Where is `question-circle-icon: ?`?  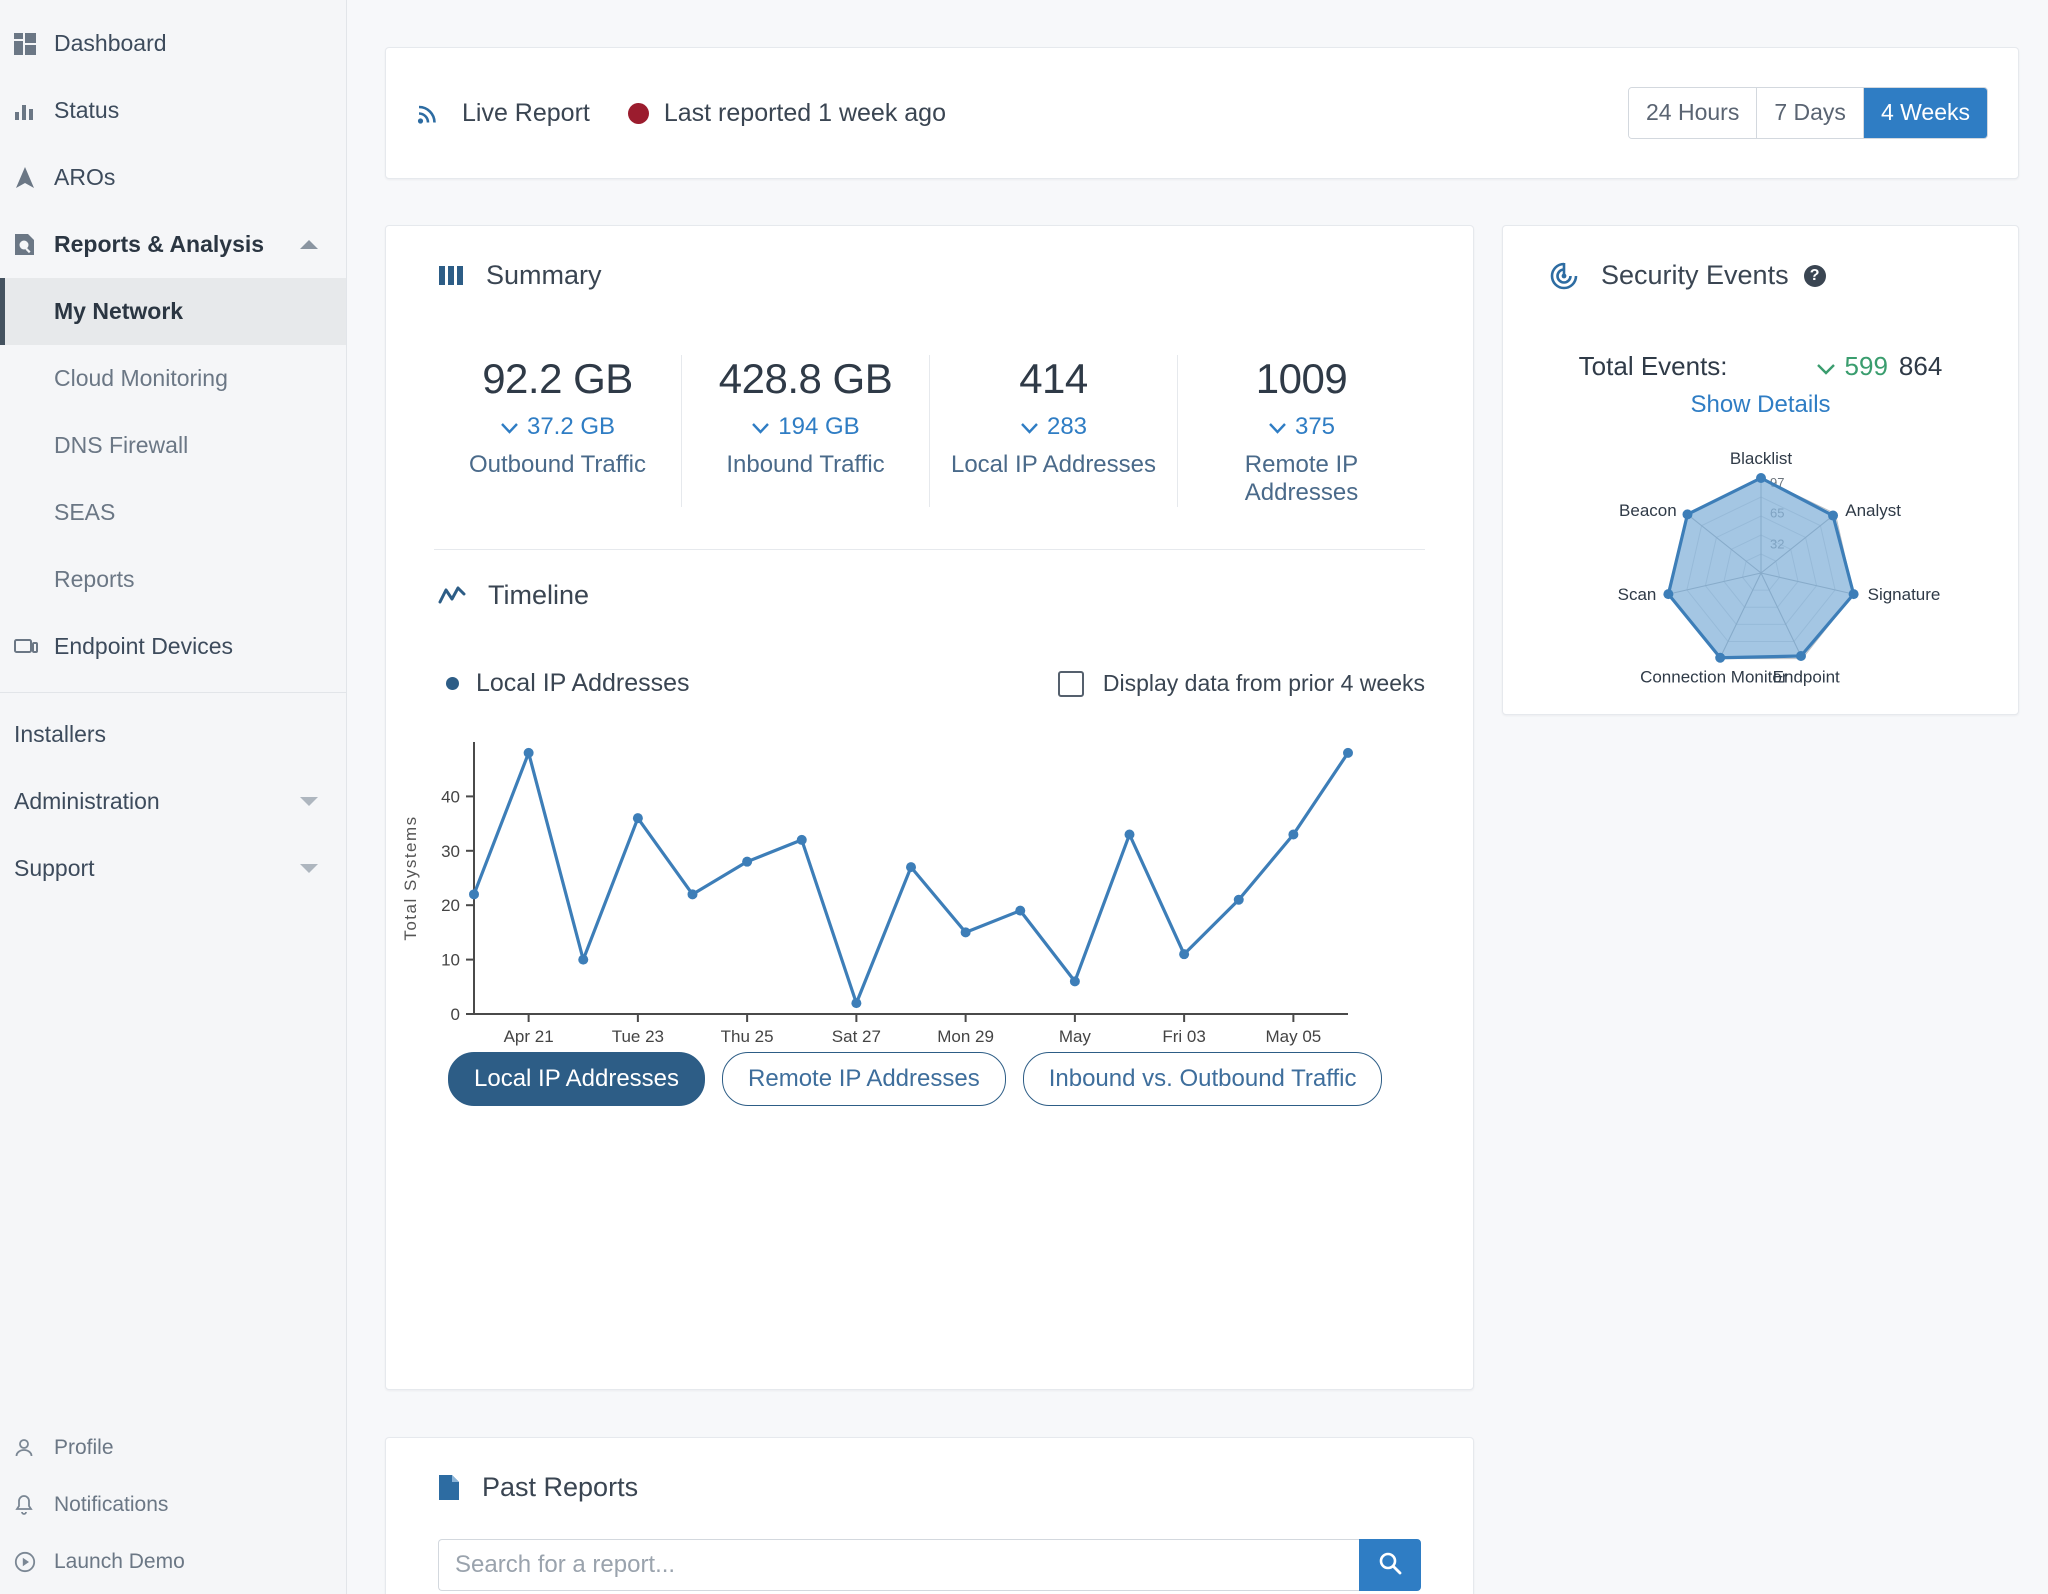 question-circle-icon: ? is located at coordinates (1814, 275).